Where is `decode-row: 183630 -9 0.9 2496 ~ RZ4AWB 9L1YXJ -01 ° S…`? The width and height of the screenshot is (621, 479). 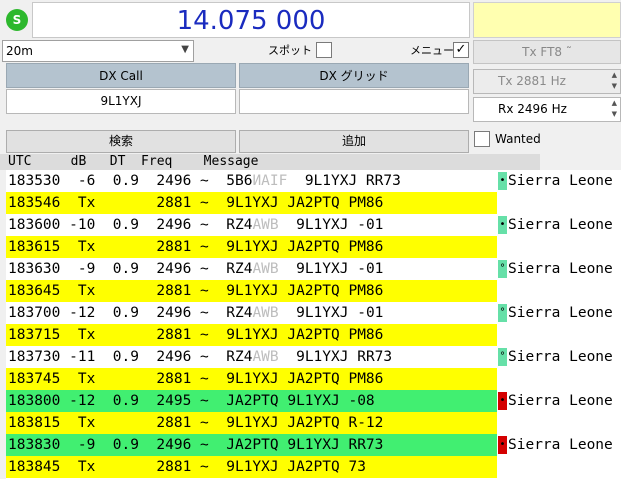 decode-row: 183630 -9 0.9 2496 ~ RZ4AWB 9L1YXJ -01 ° S… is located at coordinates (313, 269).